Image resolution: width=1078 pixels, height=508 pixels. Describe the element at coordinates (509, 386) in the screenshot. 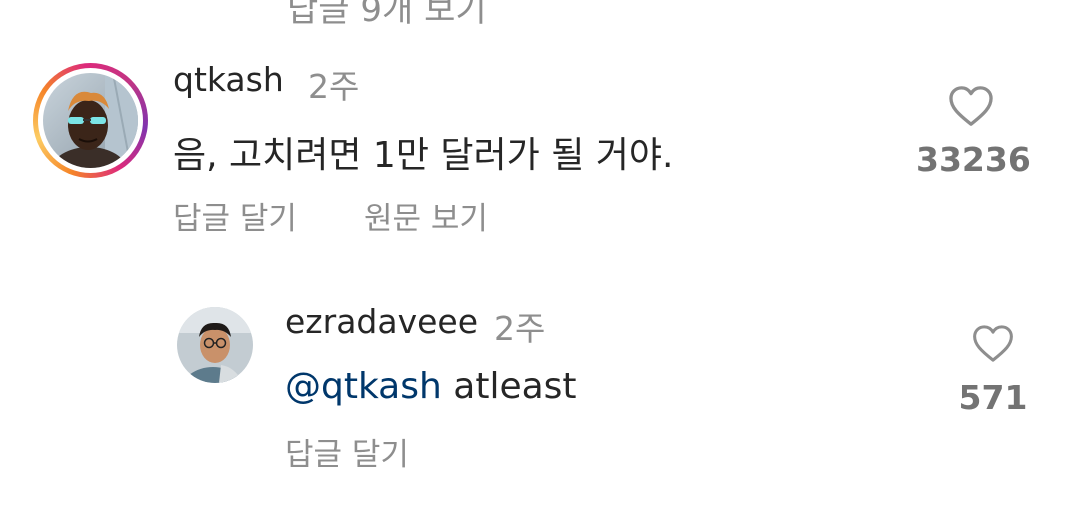

I see `comment-body: atleast` at that location.